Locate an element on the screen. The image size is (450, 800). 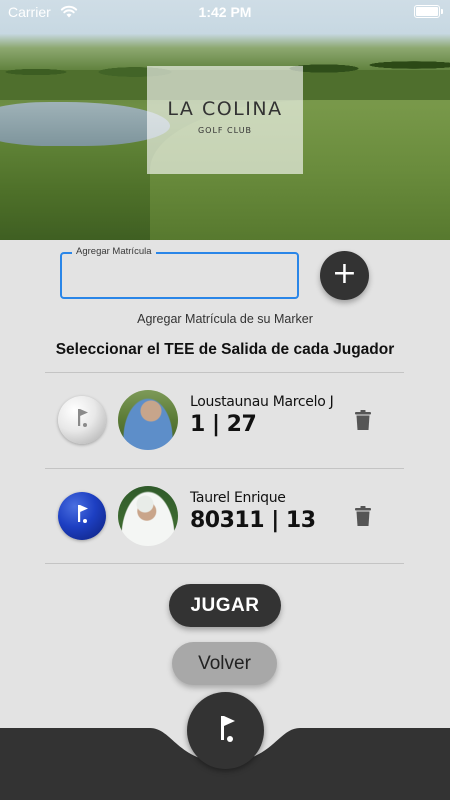
play-button: JUGAR is located at coordinates (225, 605).